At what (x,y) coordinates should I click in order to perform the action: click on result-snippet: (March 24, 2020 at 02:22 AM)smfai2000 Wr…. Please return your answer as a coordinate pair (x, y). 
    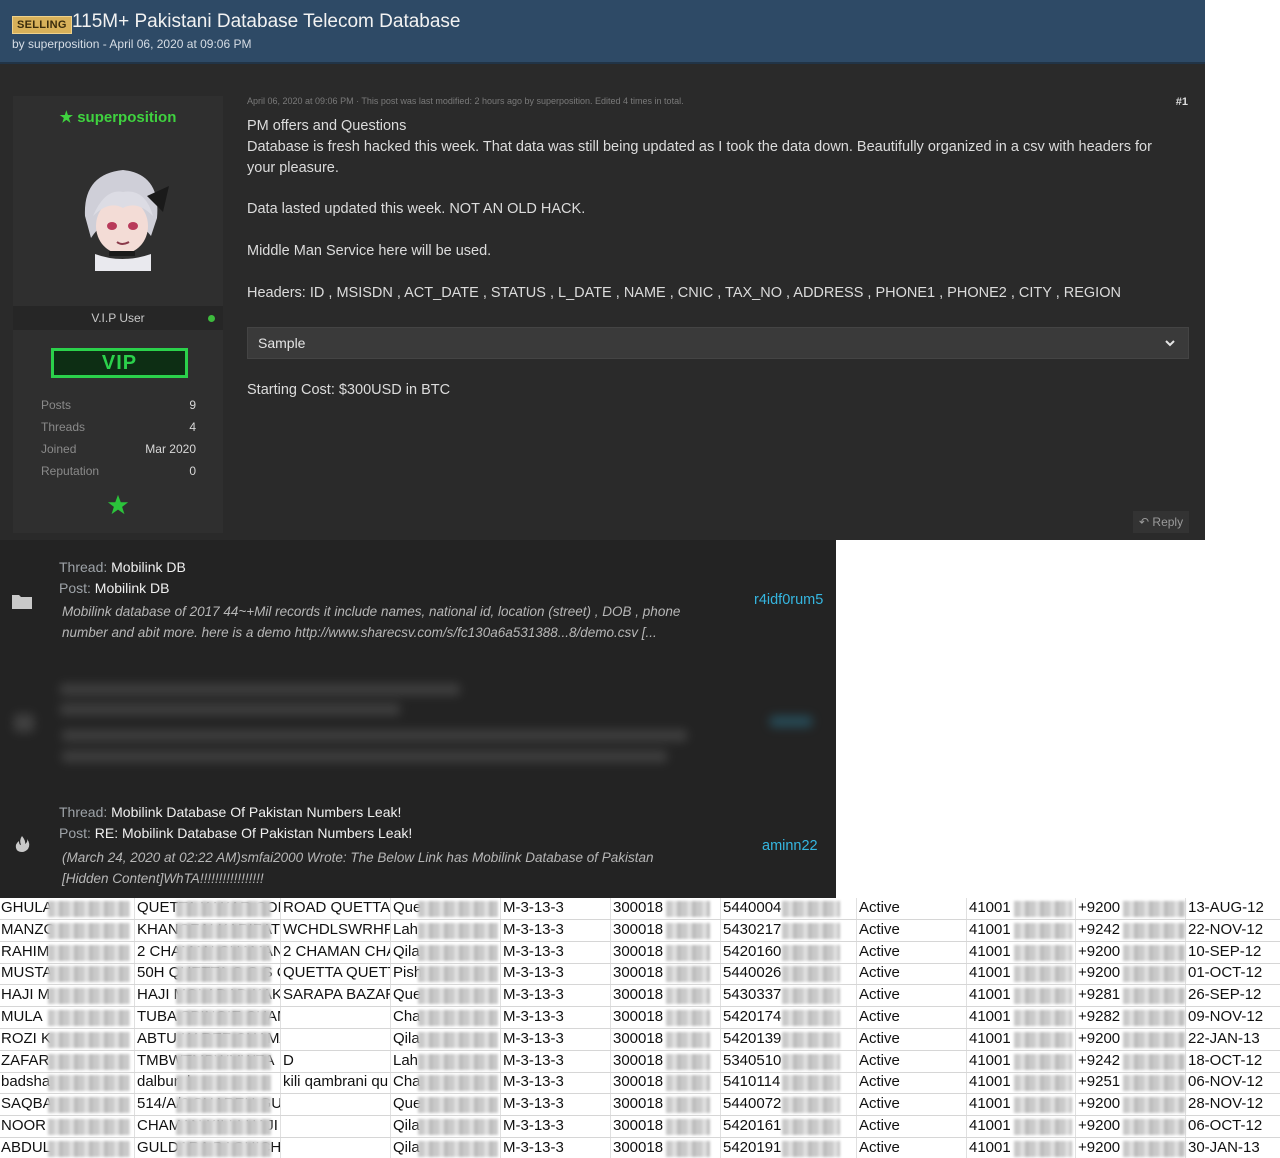
    Looking at the image, I should click on (358, 868).